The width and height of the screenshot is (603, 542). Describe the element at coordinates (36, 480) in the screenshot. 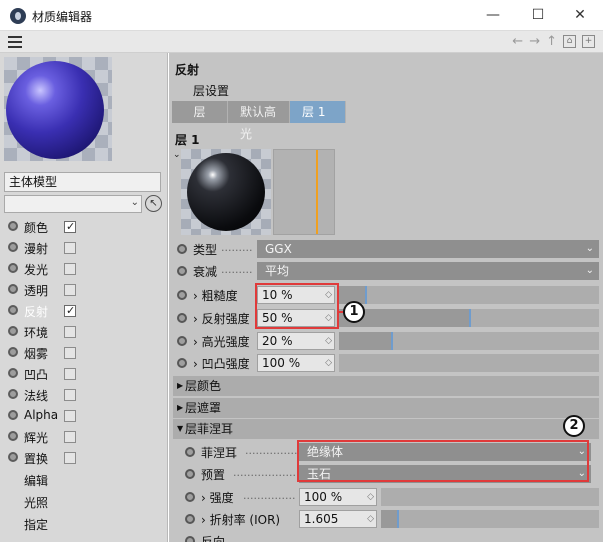

I see `editor-item: 编辑` at that location.